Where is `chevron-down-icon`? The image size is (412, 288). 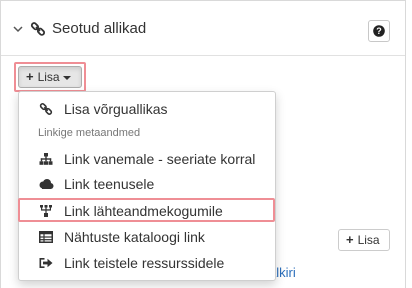
chevron-down-icon is located at coordinates (18, 29).